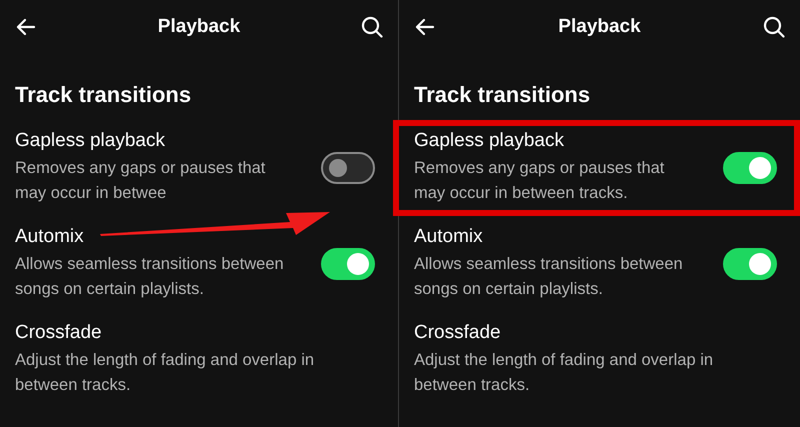  What do you see at coordinates (539, 181) in the screenshot?
I see `setting-description: Removes any gaps or pauses that may occur in between tracks.` at bounding box center [539, 181].